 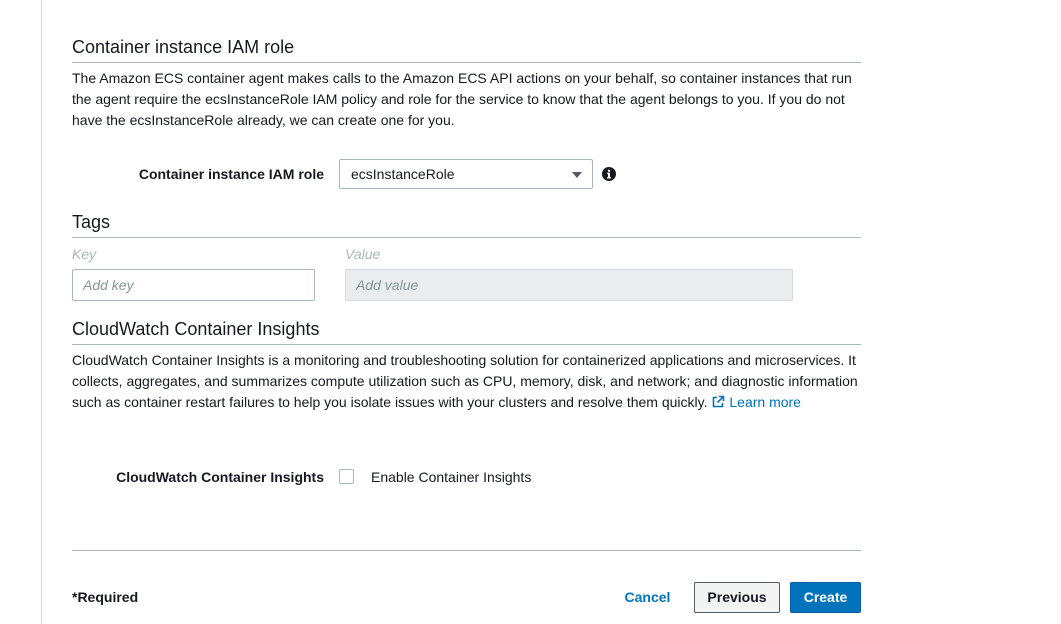 What do you see at coordinates (183, 47) in the screenshot?
I see `iam-section-title: Container instance IAM role` at bounding box center [183, 47].